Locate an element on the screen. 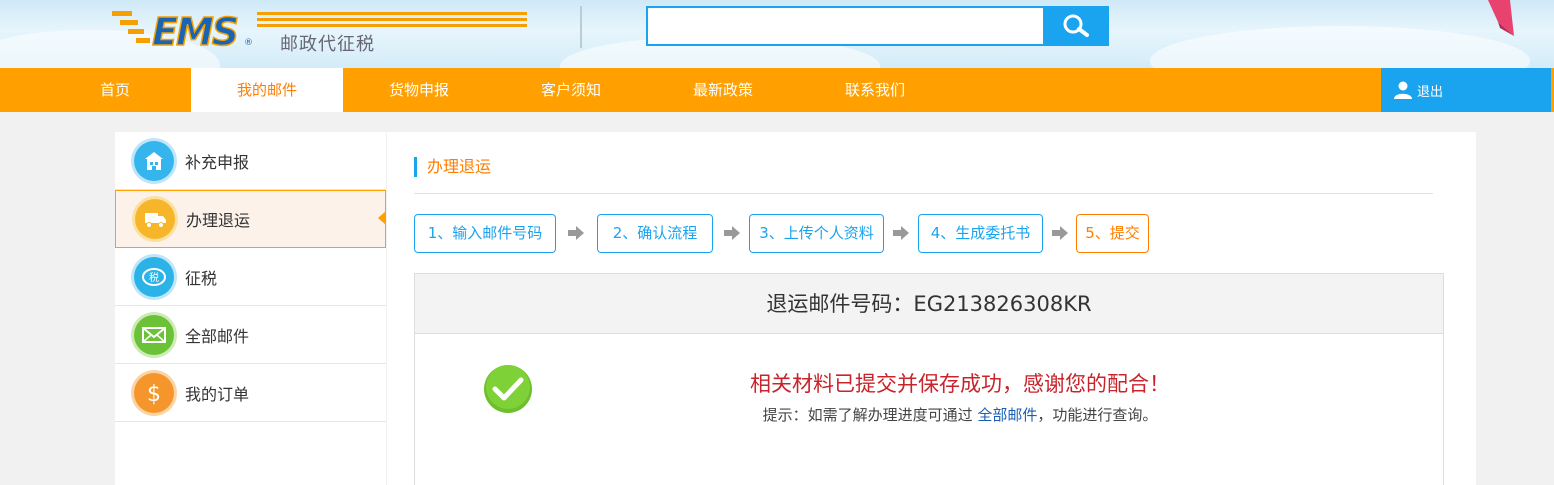 The height and width of the screenshot is (485, 1554). search-input is located at coordinates (845, 26).